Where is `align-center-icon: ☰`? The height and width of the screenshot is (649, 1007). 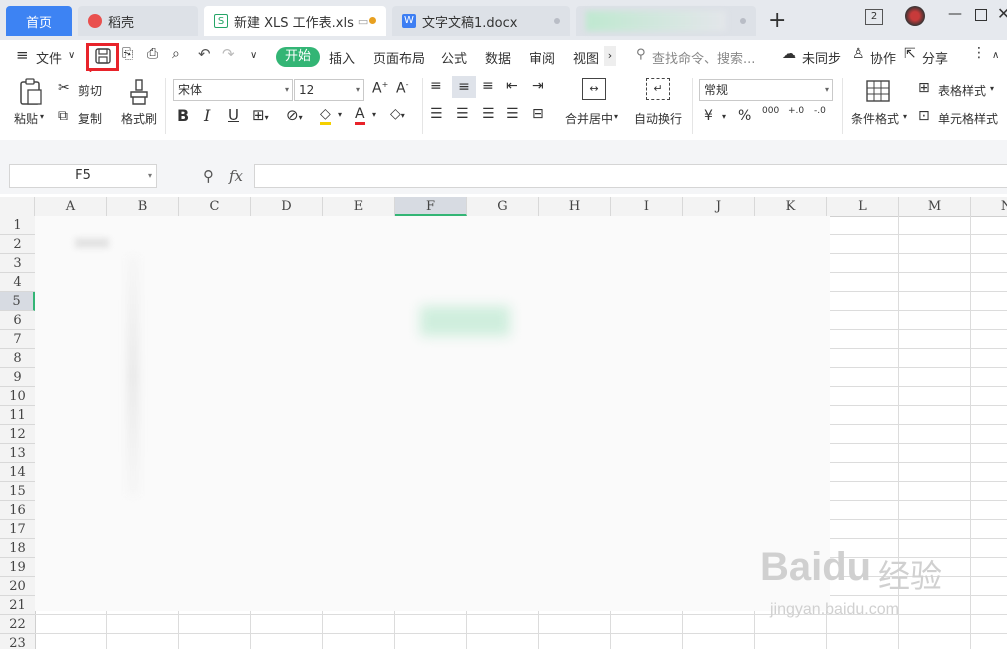
align-center-icon: ☰ is located at coordinates (462, 114).